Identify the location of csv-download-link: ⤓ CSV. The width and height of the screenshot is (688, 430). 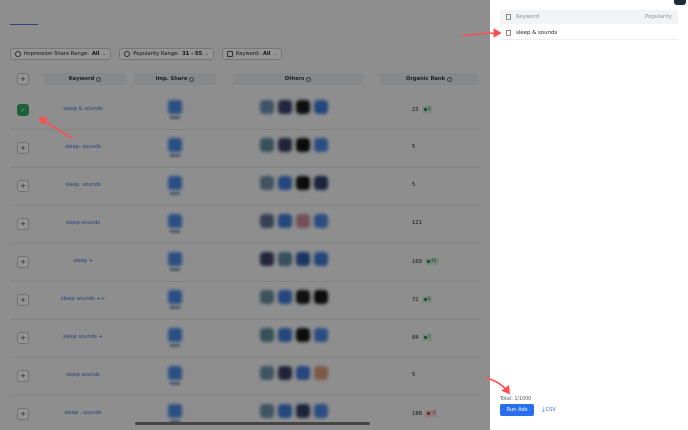
(549, 410).